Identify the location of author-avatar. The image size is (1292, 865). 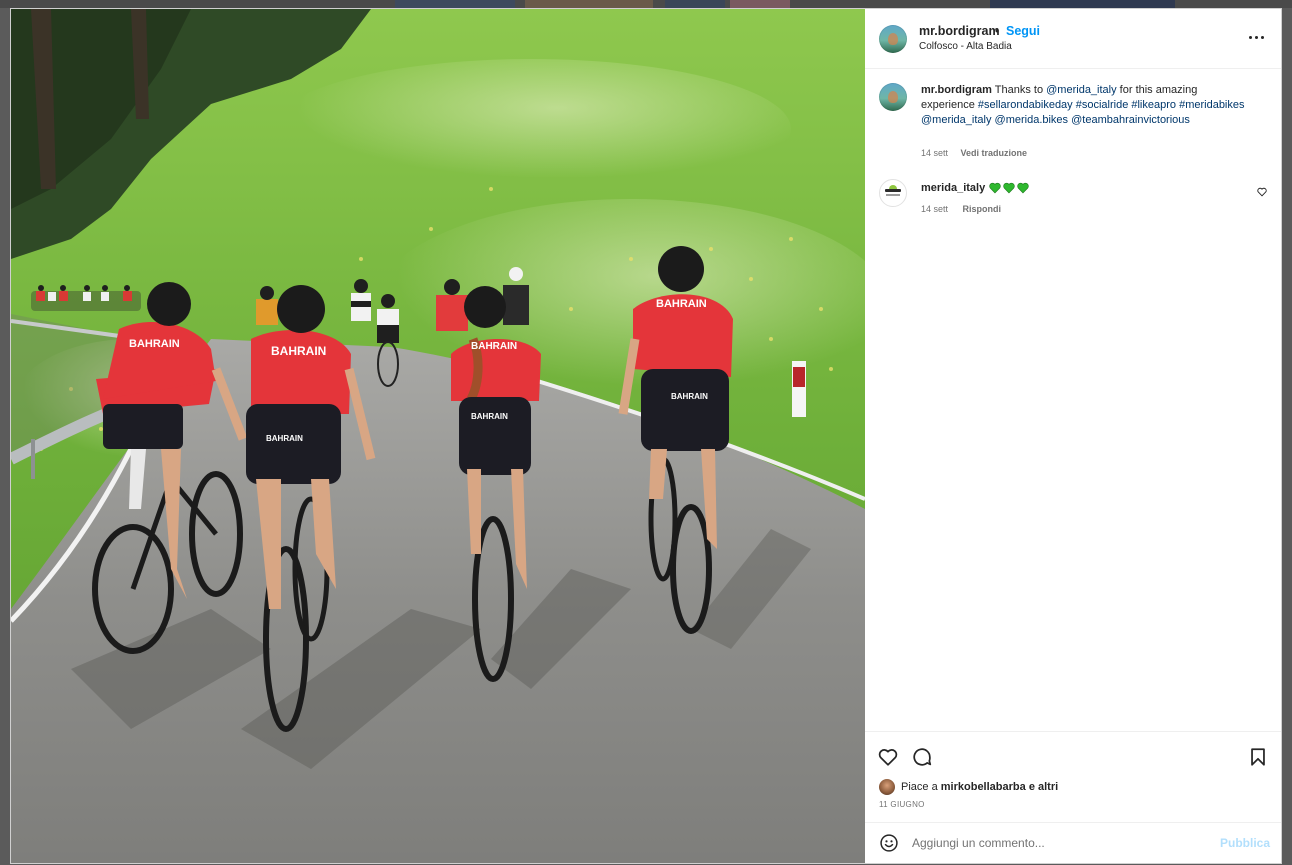
(893, 39).